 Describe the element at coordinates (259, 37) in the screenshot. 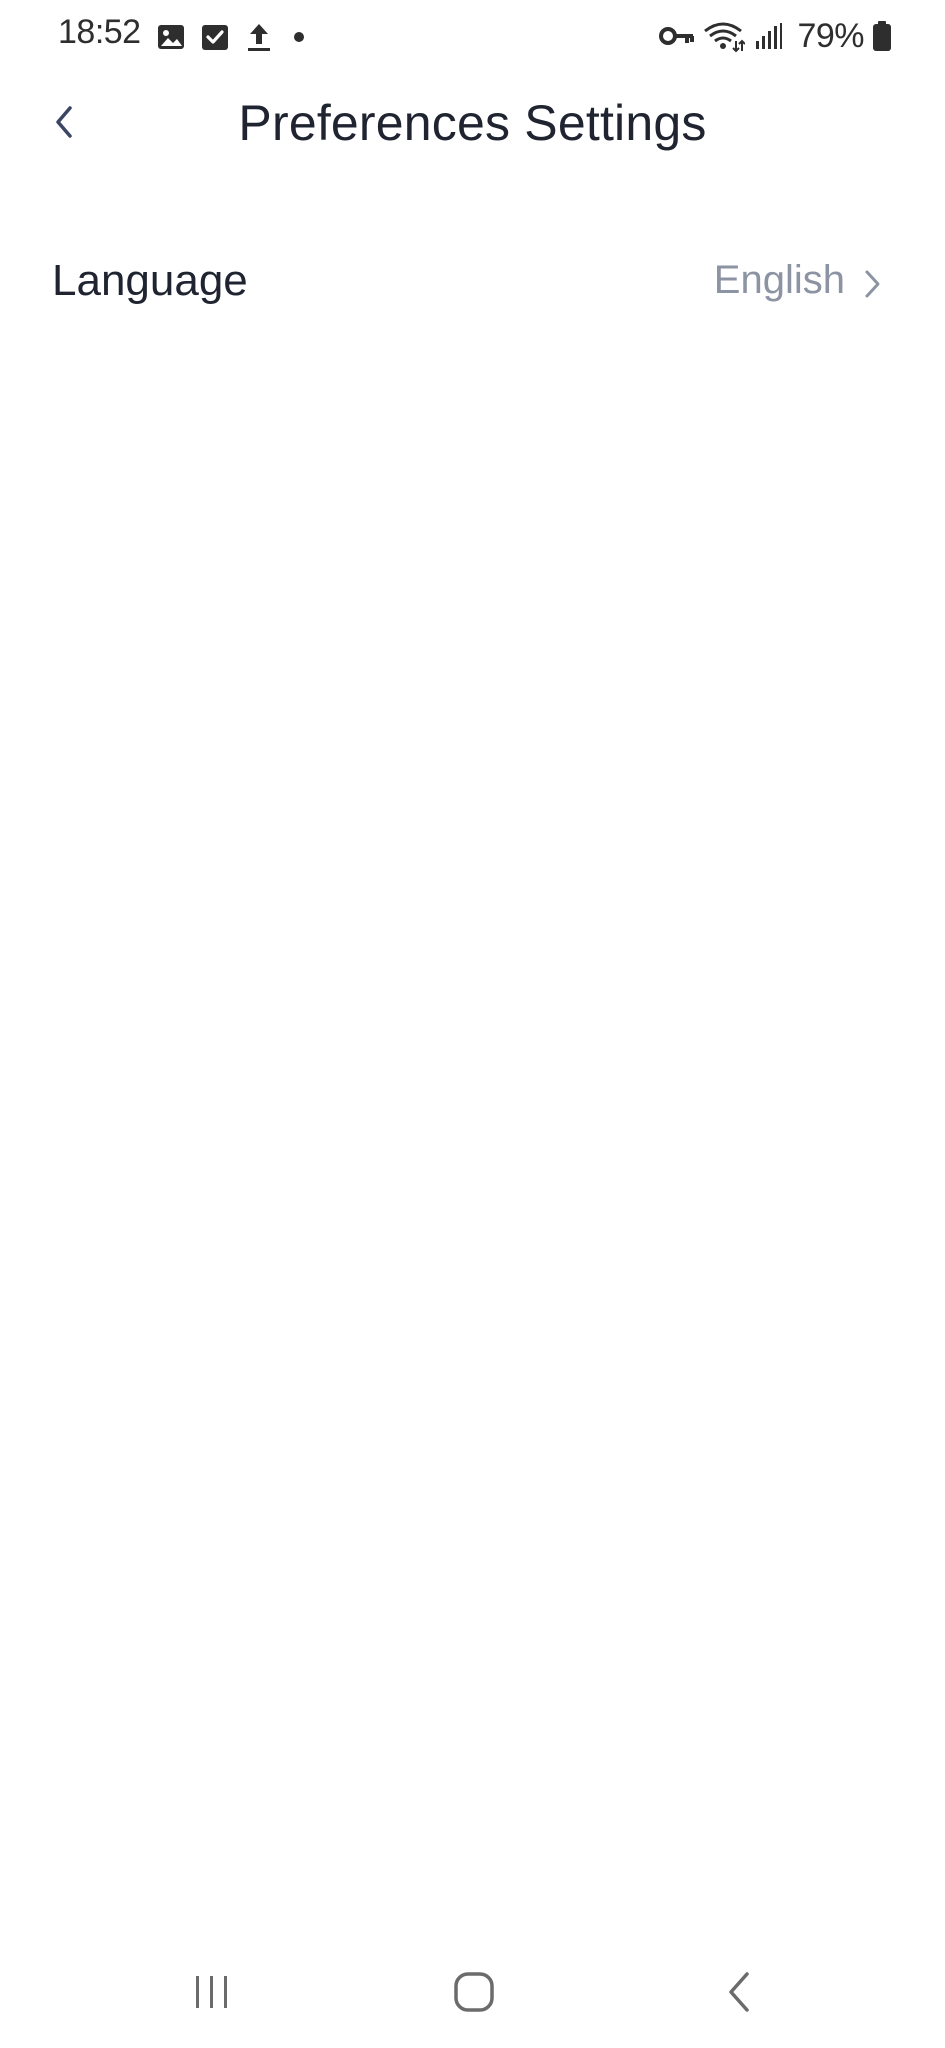

I see `upload-icon` at that location.